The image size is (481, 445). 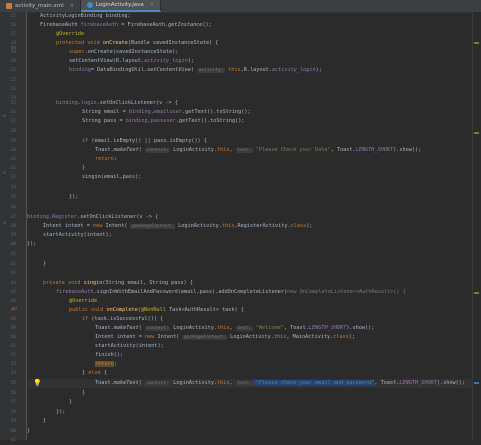 I want to click on line-number: 56, so click(x=13, y=393).